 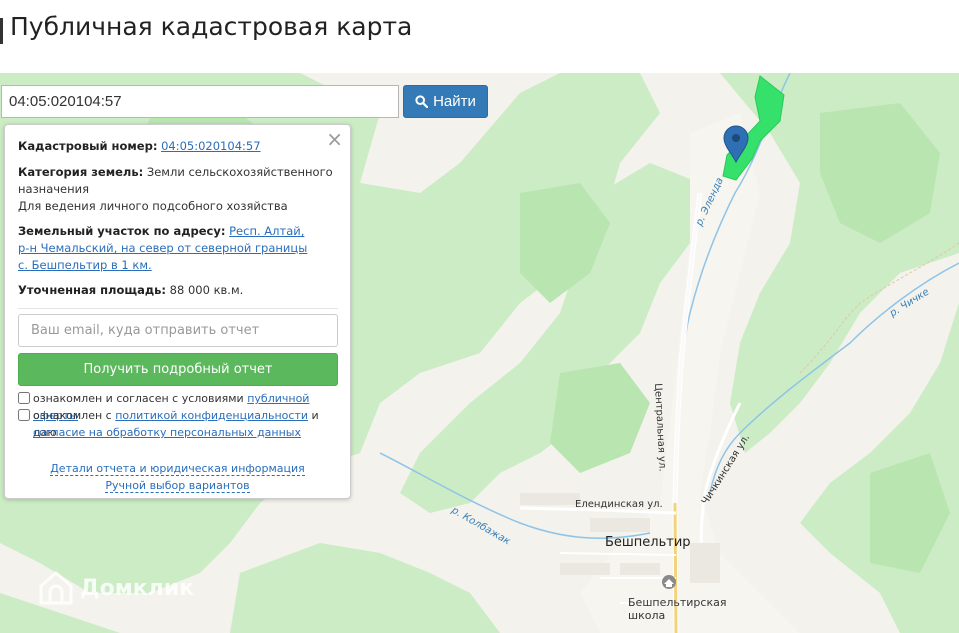 I want to click on land-usage: Для ведения личного подсобного хозяйства, so click(x=153, y=206).